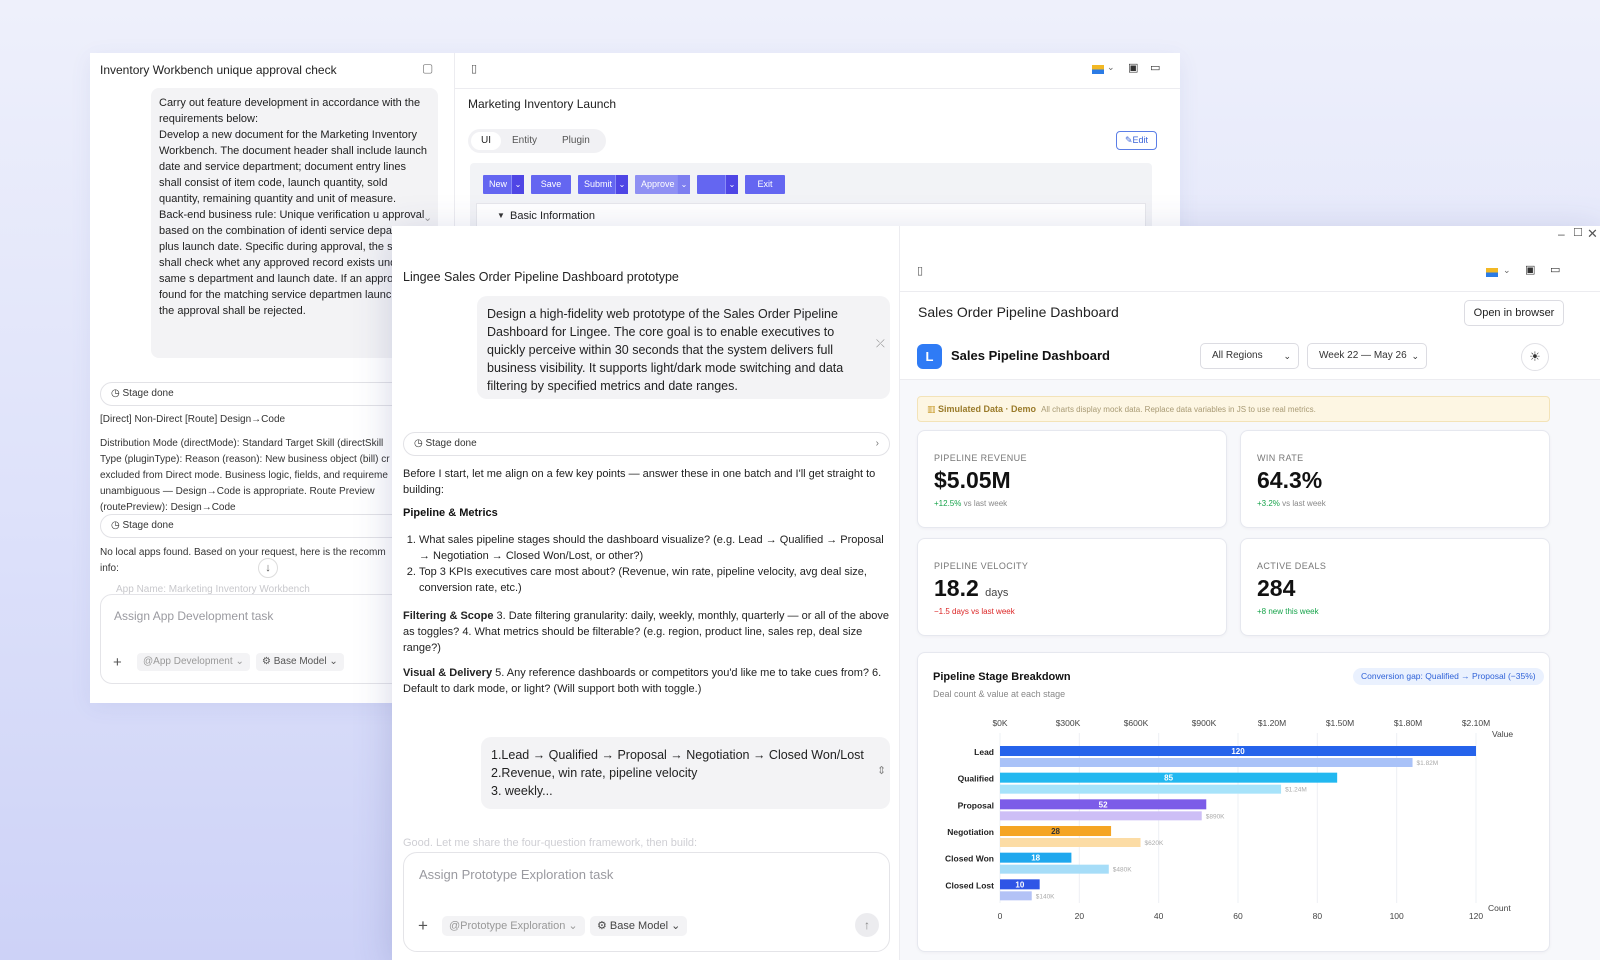 The image size is (1600, 960). Describe the element at coordinates (1499, 908) in the screenshot. I see `x-axis-label: Count` at that location.